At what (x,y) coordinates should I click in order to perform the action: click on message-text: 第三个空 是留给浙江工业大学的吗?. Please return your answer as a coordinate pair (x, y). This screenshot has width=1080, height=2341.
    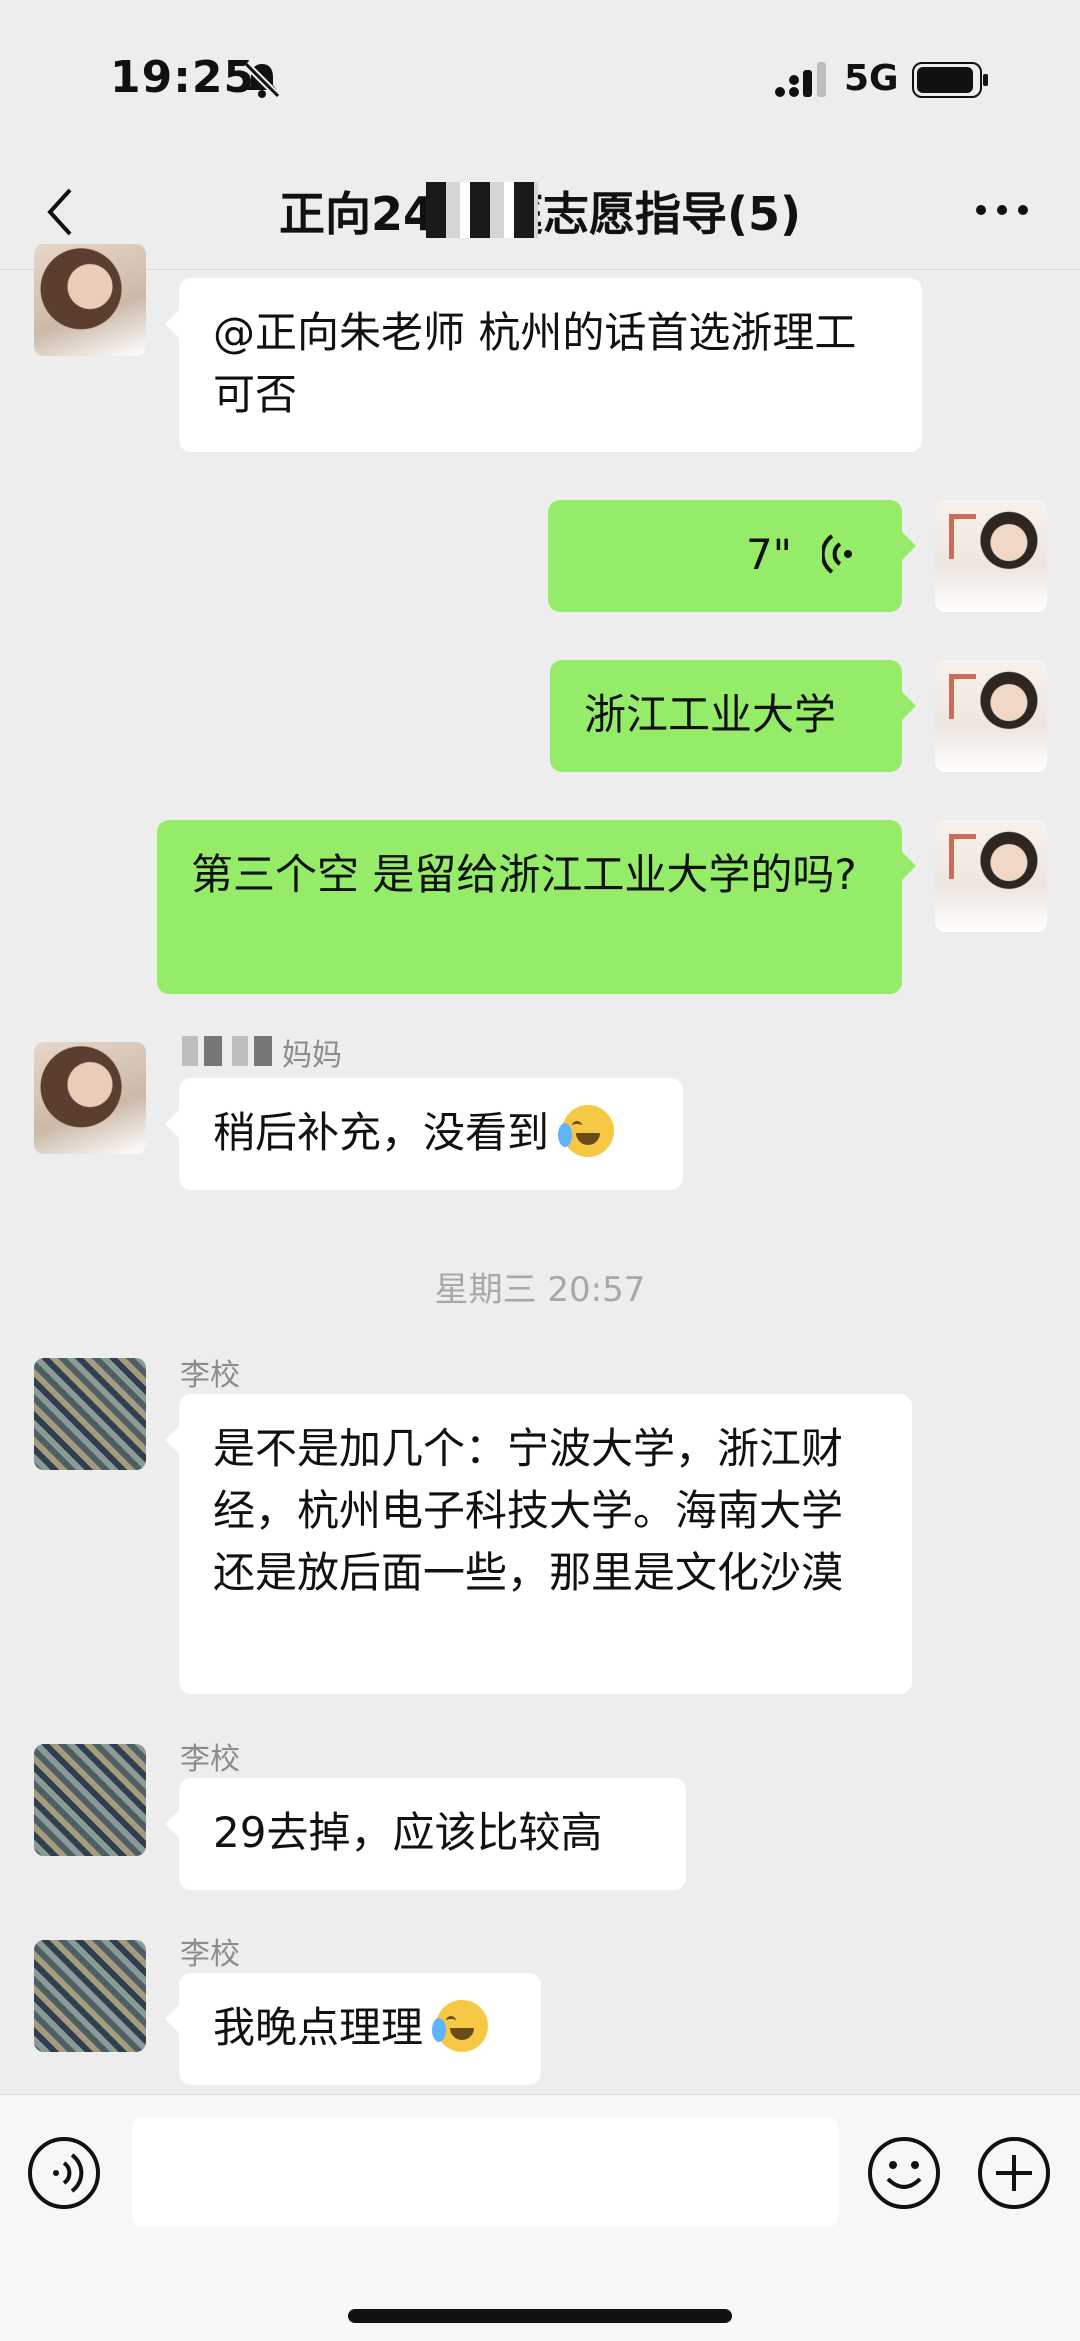
    Looking at the image, I should click on (524, 874).